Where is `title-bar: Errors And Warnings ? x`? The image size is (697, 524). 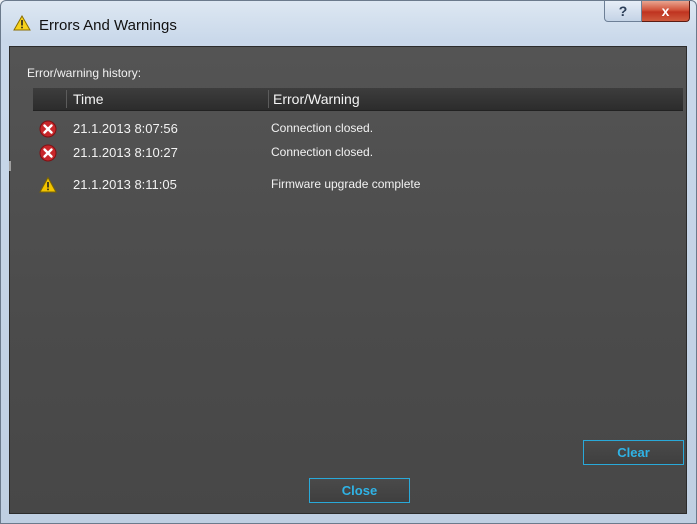 title-bar: Errors And Warnings ? x is located at coordinates (348, 23).